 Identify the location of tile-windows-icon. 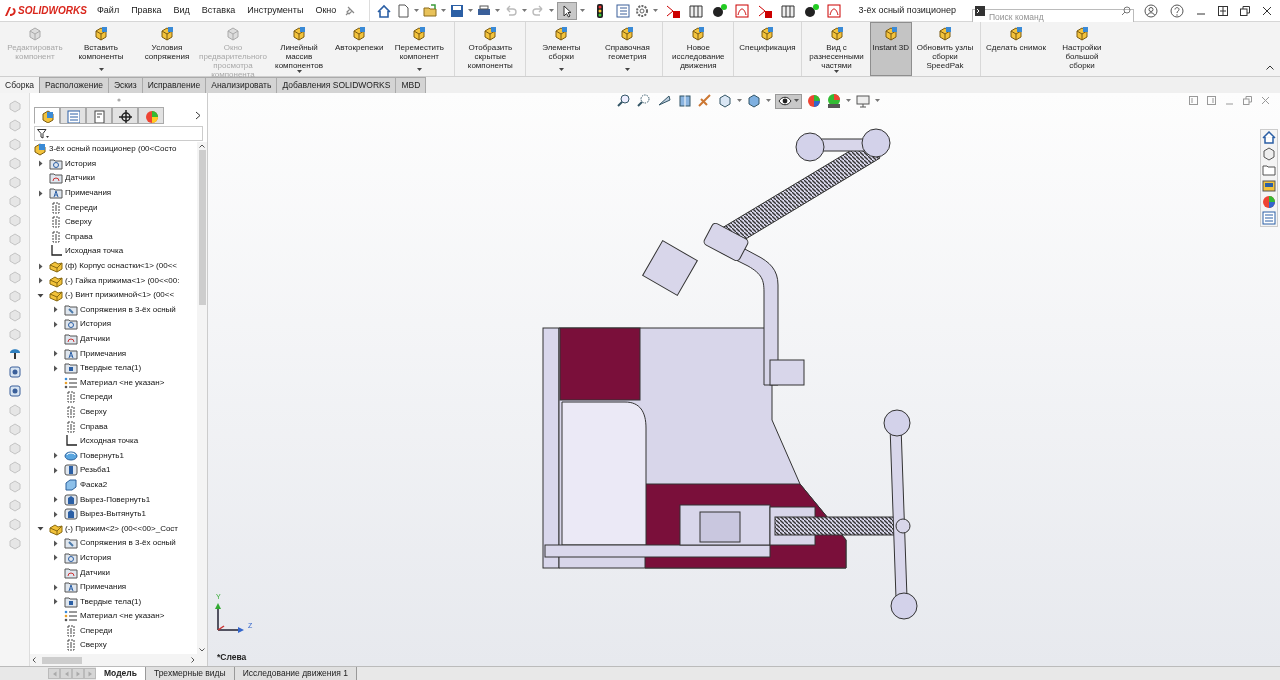
(1223, 10).